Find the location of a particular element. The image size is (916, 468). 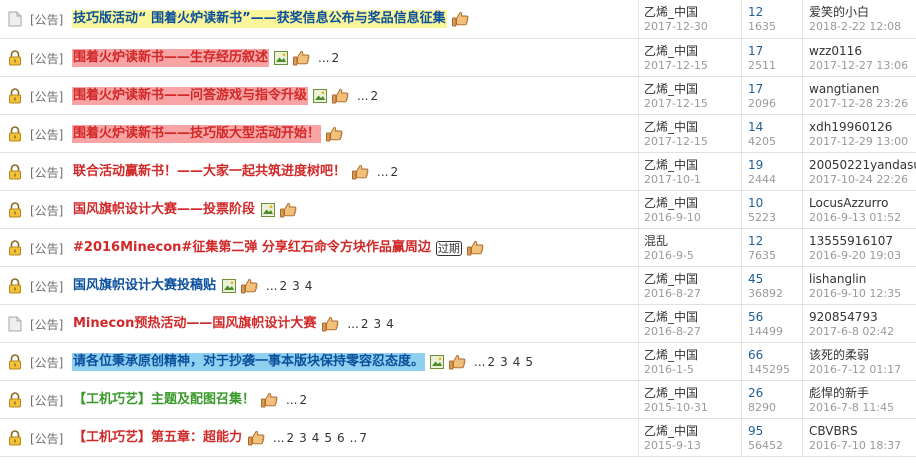

last-post-time: 2017-10-24 22:26 is located at coordinates (862, 180).